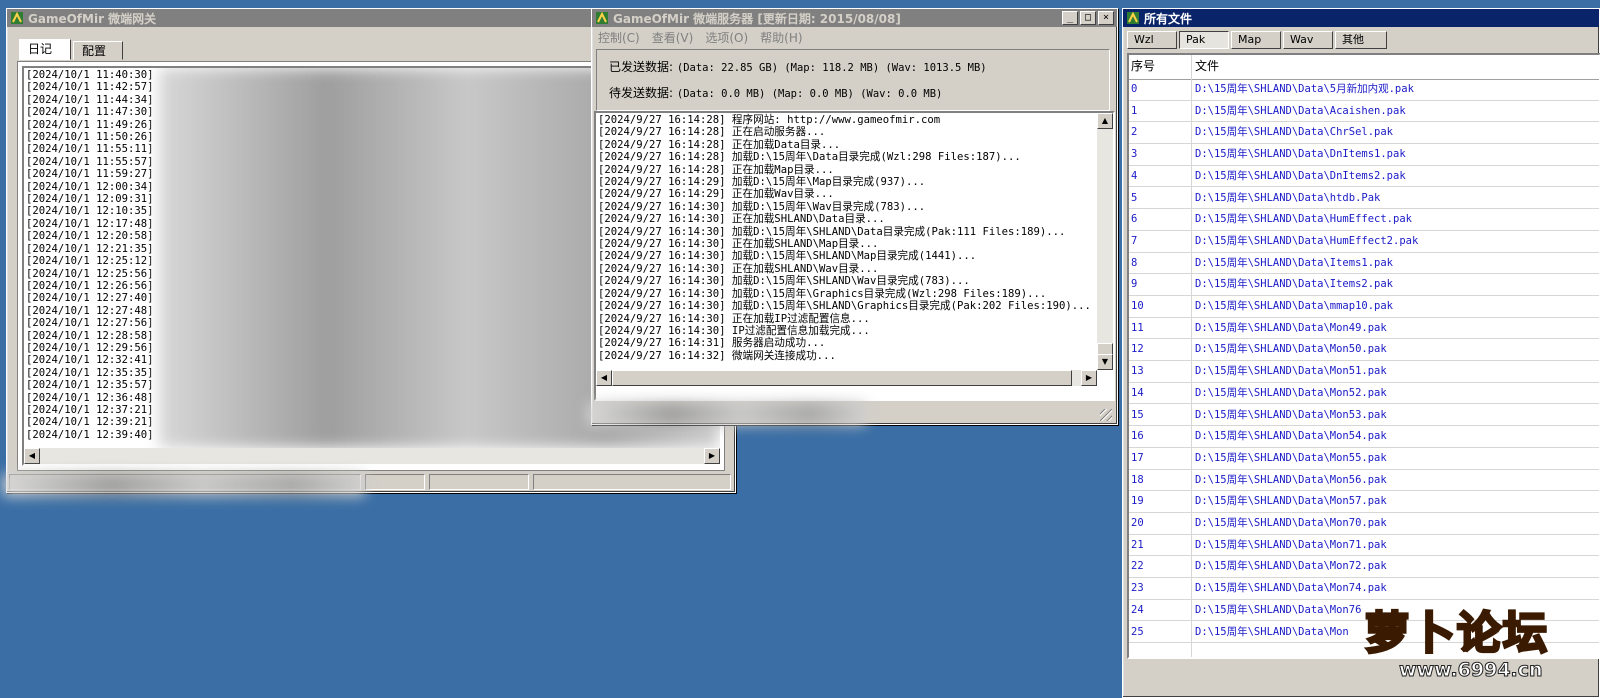 This screenshot has width=1600, height=698. Describe the element at coordinates (1364, 546) in the screenshot. I see `file-row: 21 D:\15周年\SHLAND\Data\Mon71.pak` at that location.